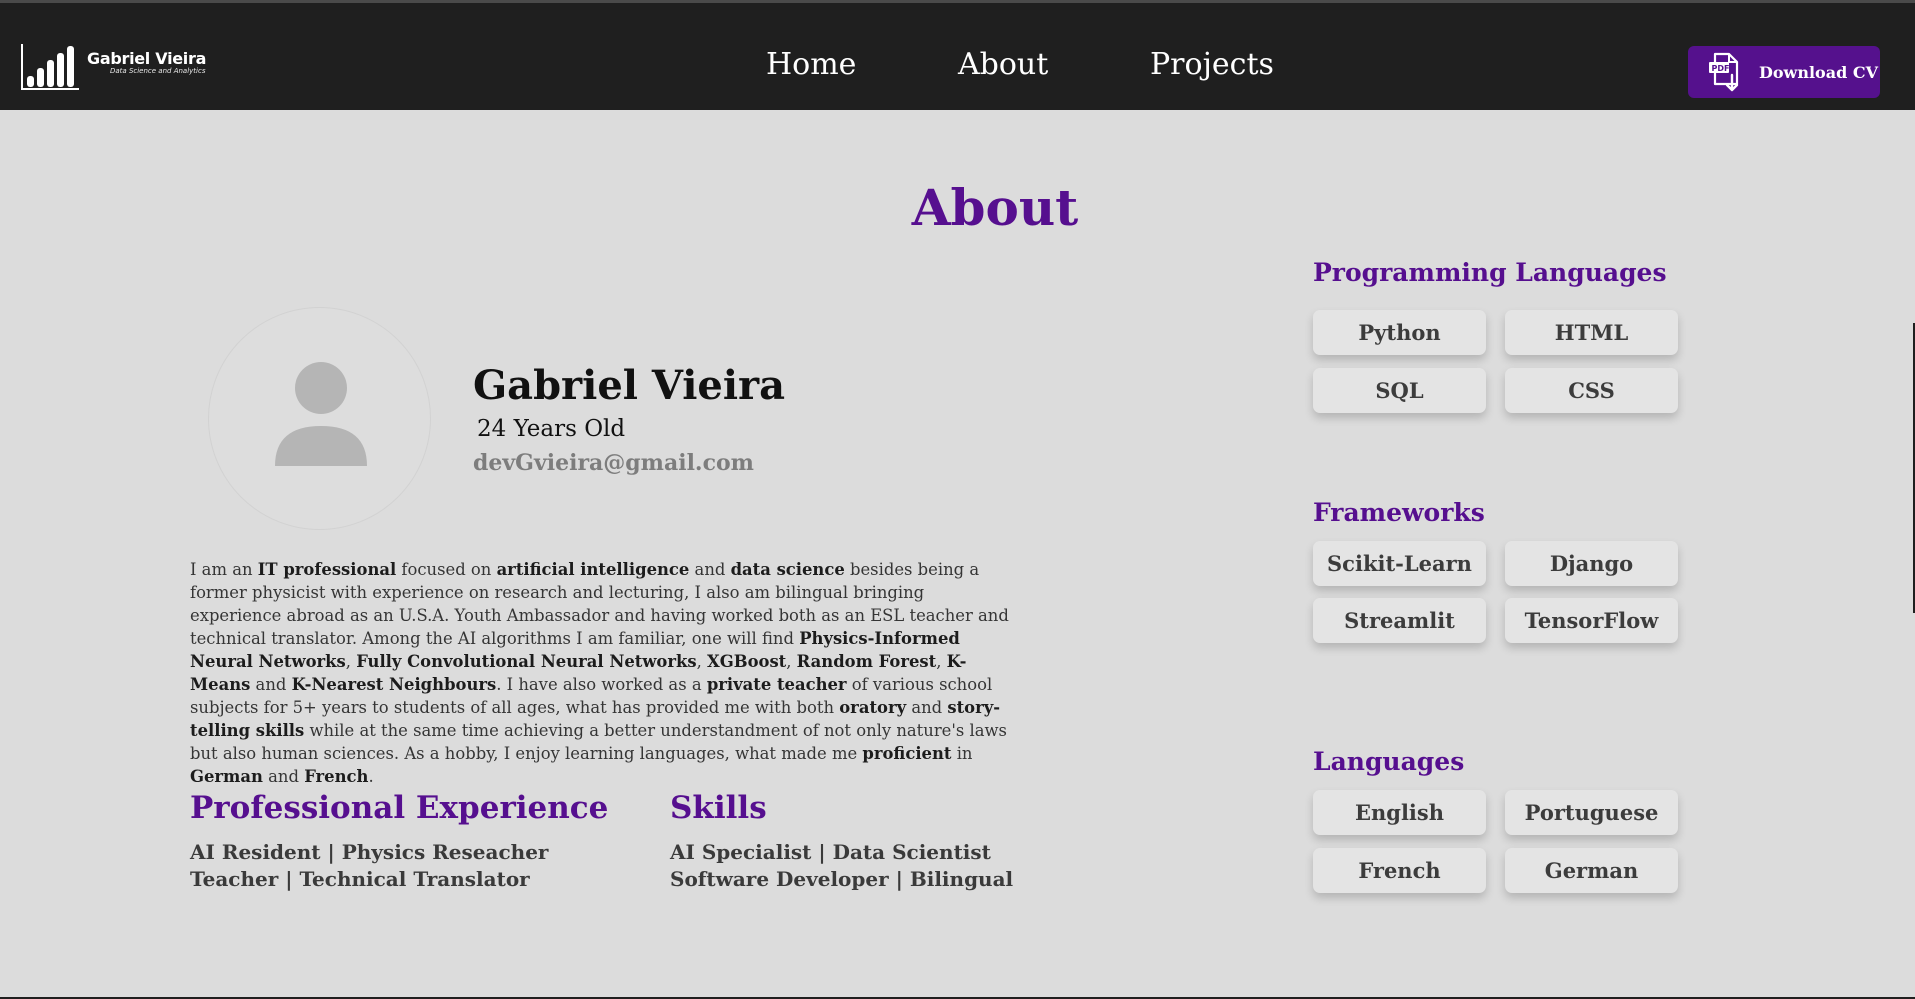 The width and height of the screenshot is (1915, 999). I want to click on experience-title: Professional Experience, so click(399, 808).